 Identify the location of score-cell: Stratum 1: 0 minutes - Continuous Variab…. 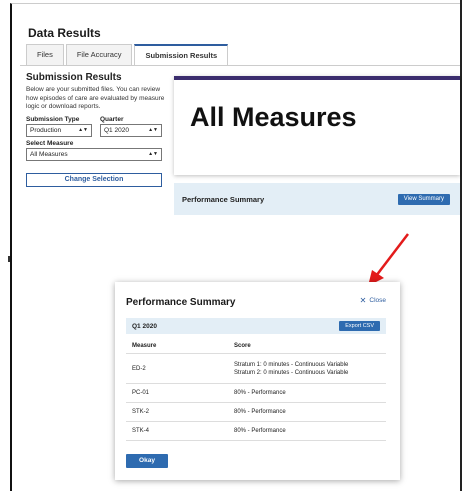
(310, 369).